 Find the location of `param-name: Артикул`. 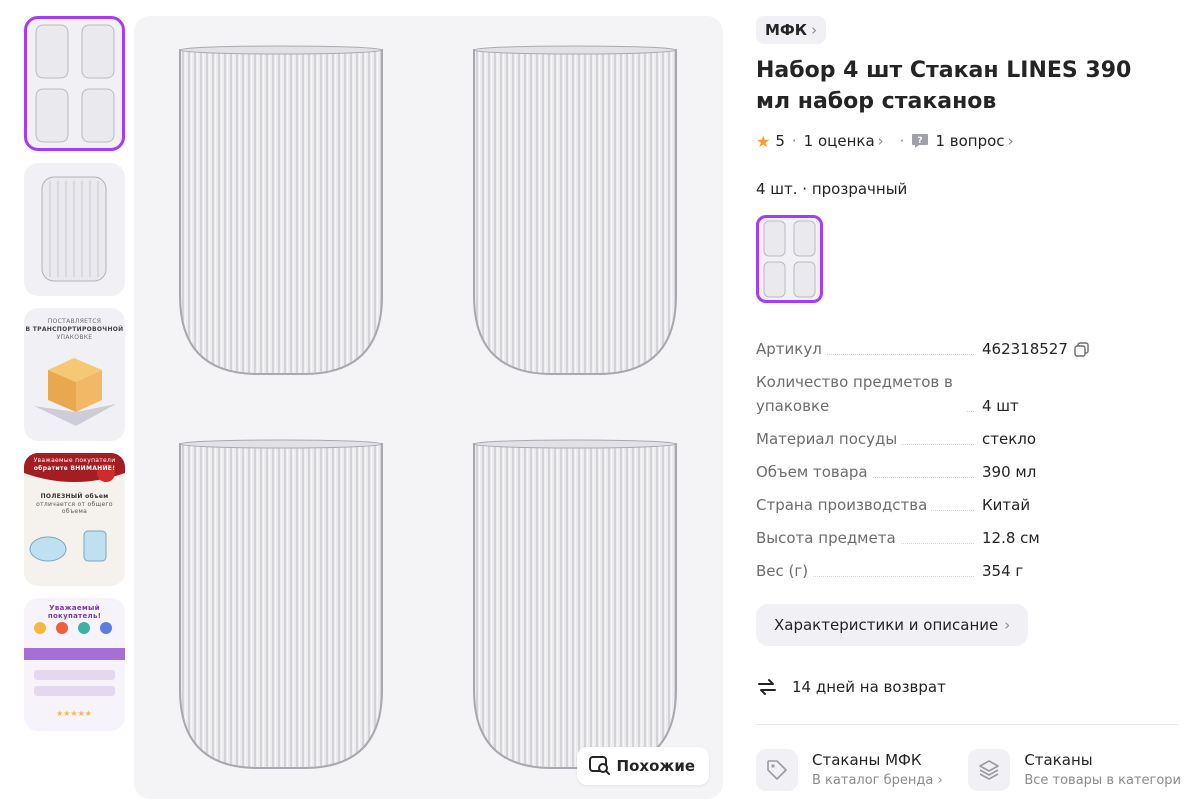

param-name: Артикул is located at coordinates (791, 349).